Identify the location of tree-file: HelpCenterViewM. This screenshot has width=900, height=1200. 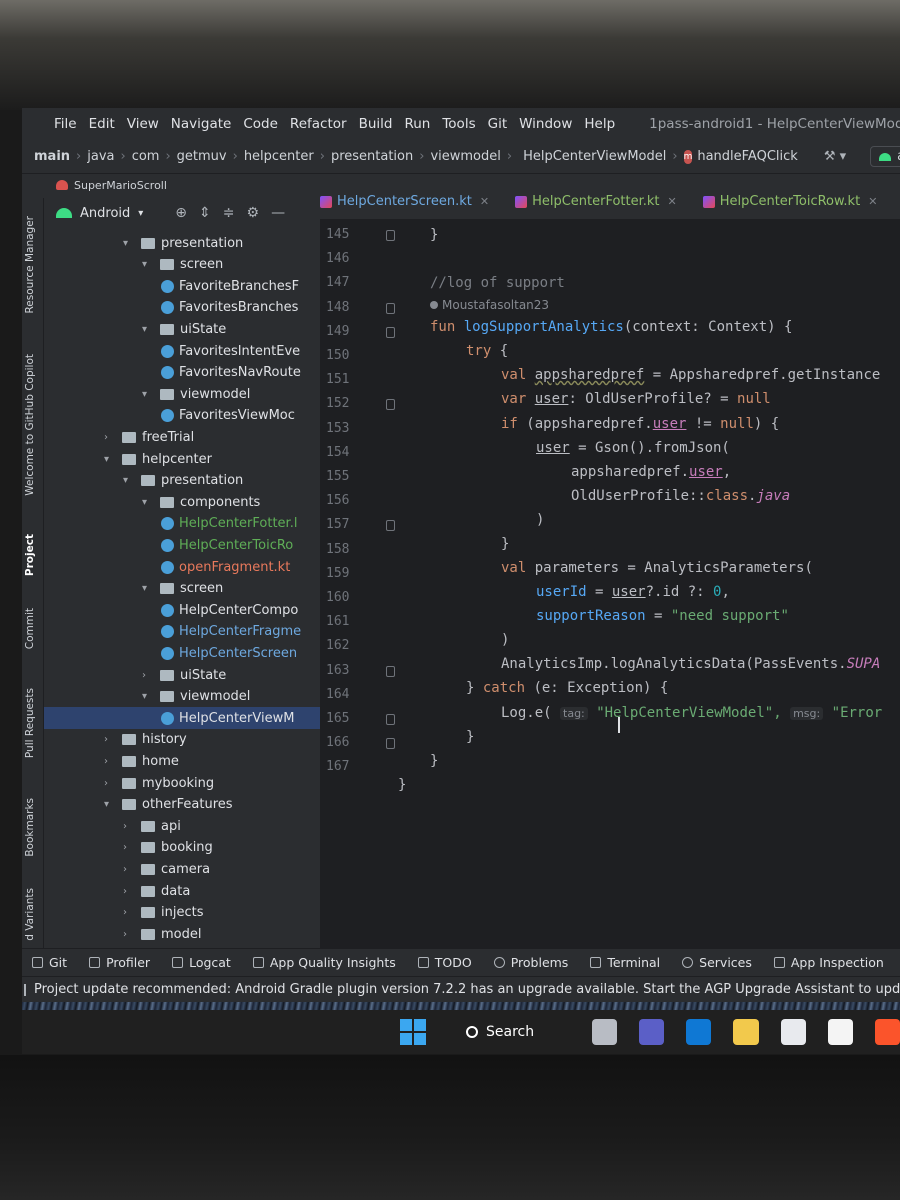
(182, 718).